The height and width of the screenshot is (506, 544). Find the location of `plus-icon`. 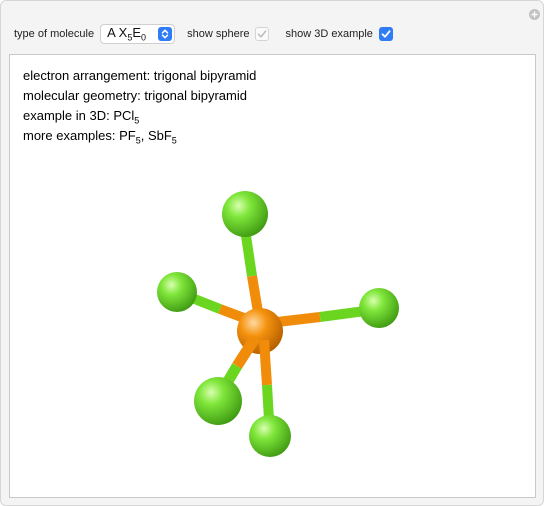

plus-icon is located at coordinates (534, 14).